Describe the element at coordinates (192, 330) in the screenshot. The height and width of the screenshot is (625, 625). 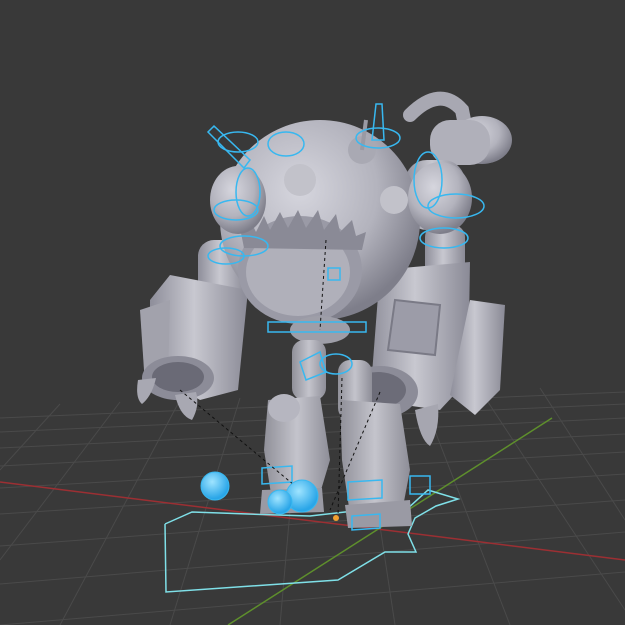
I see `left-arm` at that location.